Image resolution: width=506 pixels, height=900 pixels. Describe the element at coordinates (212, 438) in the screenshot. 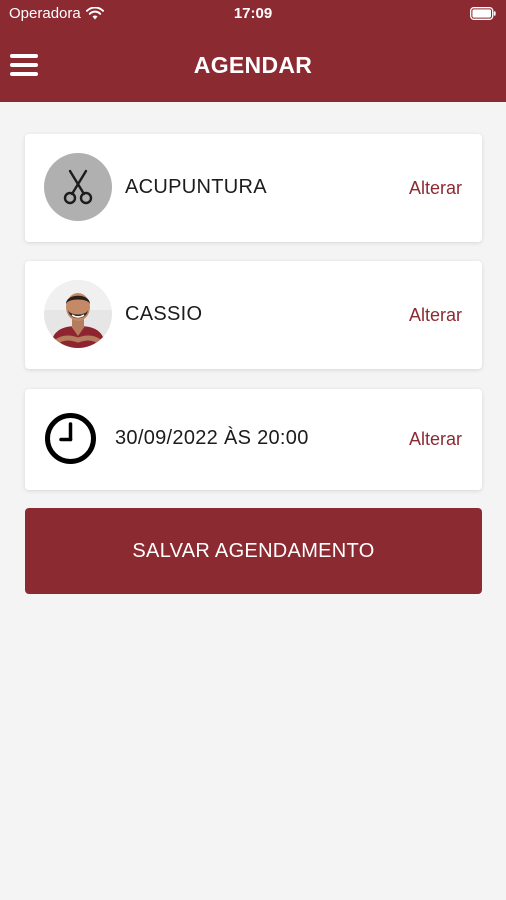

I see `appointment-datetime: 30/09/2022 ÀS 20:00` at that location.